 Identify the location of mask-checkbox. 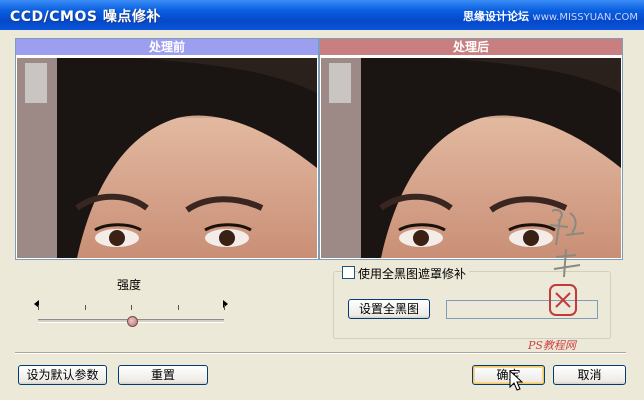
(348, 272).